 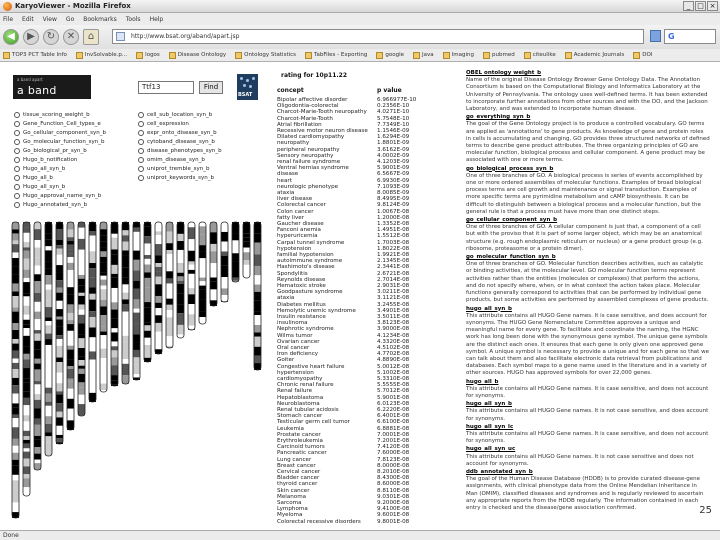 I want to click on back-arrow-icon: ◀, so click(x=11, y=37).